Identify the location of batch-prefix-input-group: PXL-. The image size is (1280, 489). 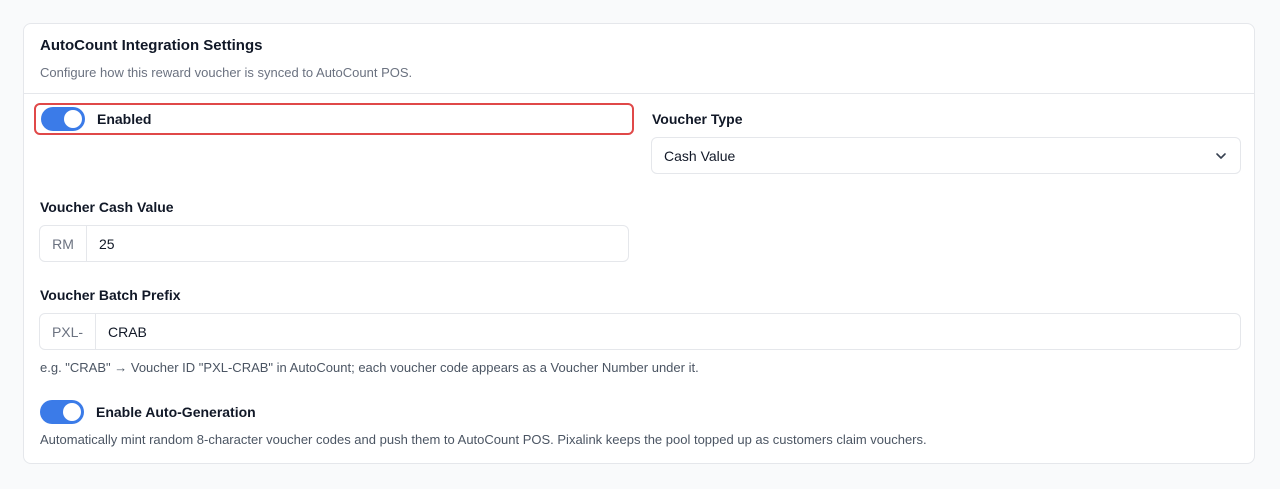
(640, 331).